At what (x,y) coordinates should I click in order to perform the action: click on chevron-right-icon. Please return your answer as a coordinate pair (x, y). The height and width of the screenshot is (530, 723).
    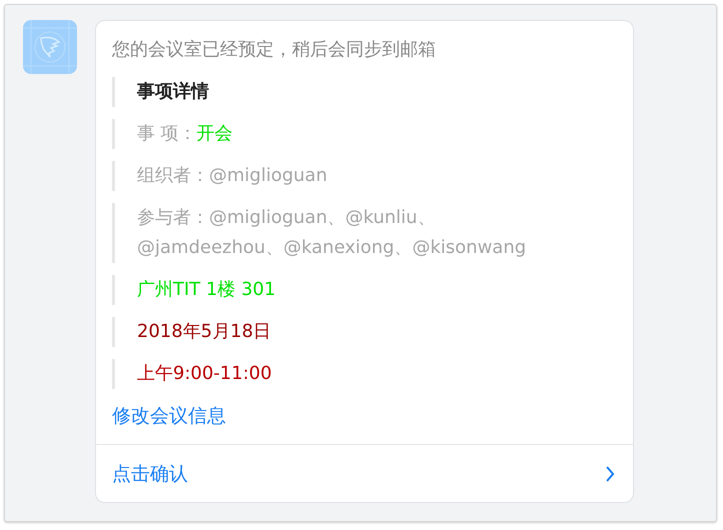
    Looking at the image, I should click on (610, 473).